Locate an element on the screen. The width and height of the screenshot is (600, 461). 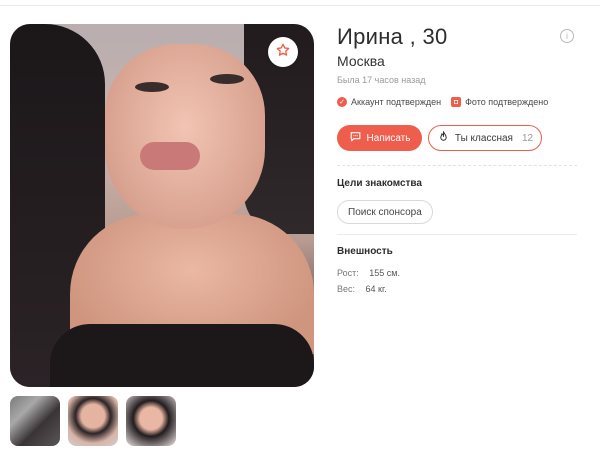
camera-icon: ◘ is located at coordinates (456, 102).